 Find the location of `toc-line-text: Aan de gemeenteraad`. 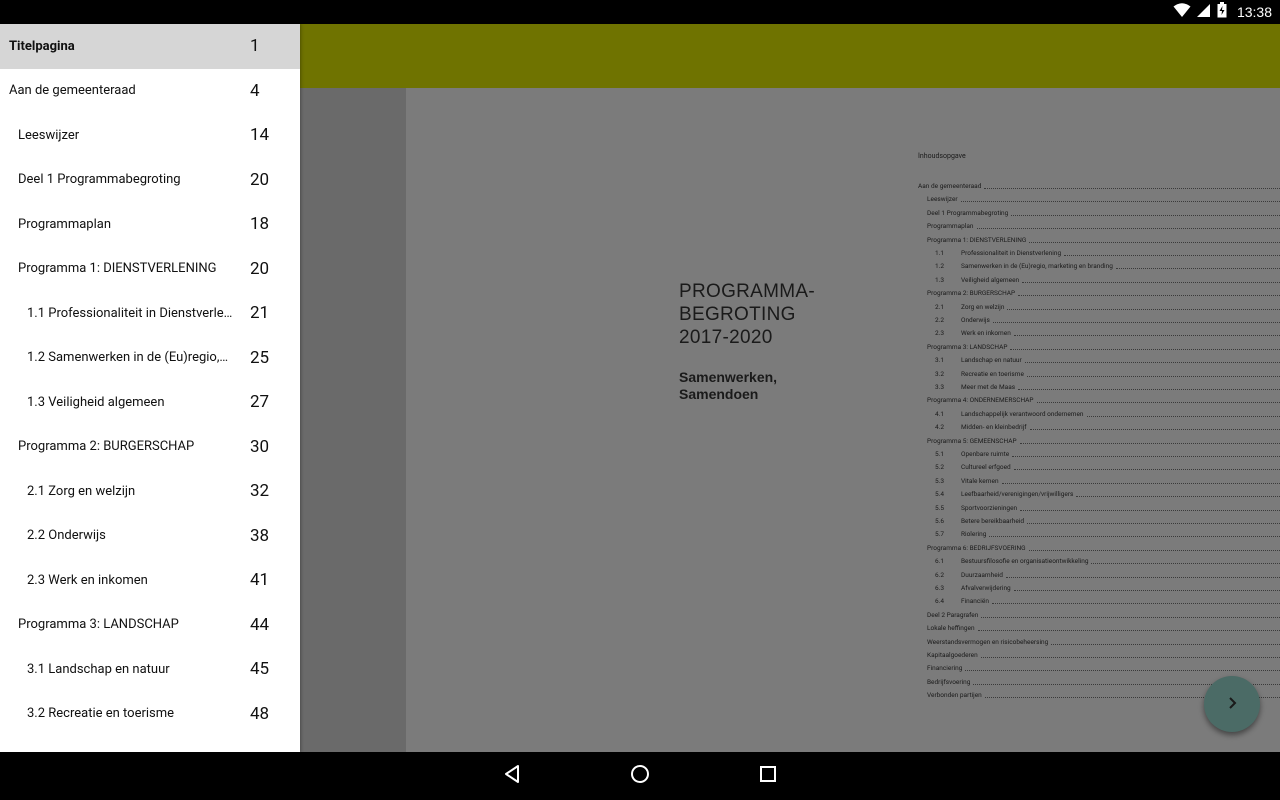

toc-line-text: Aan de gemeenteraad is located at coordinates (950, 186).